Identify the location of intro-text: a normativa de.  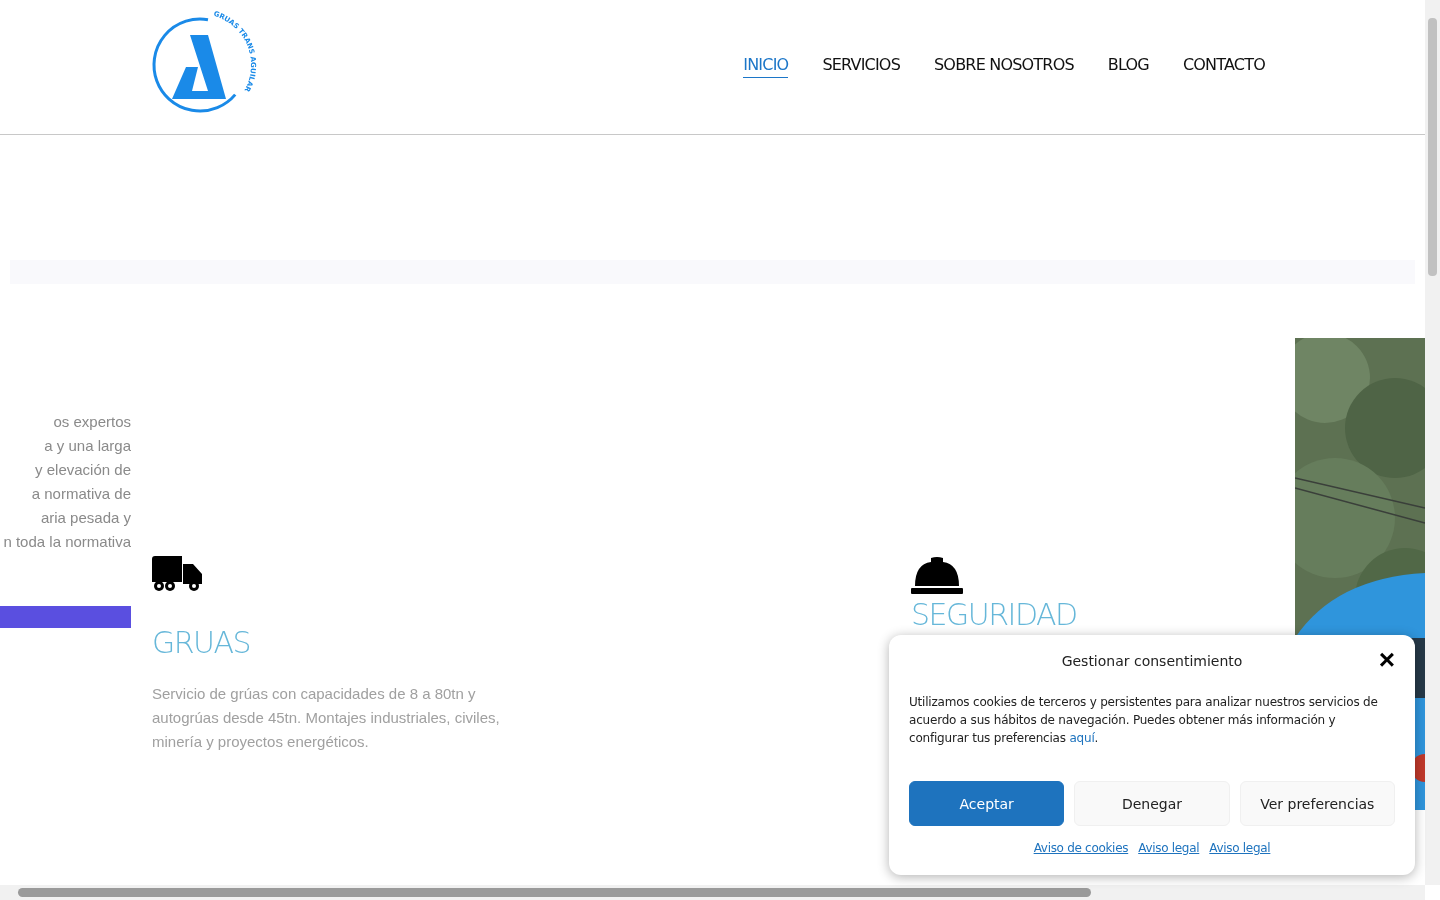
(81, 494).